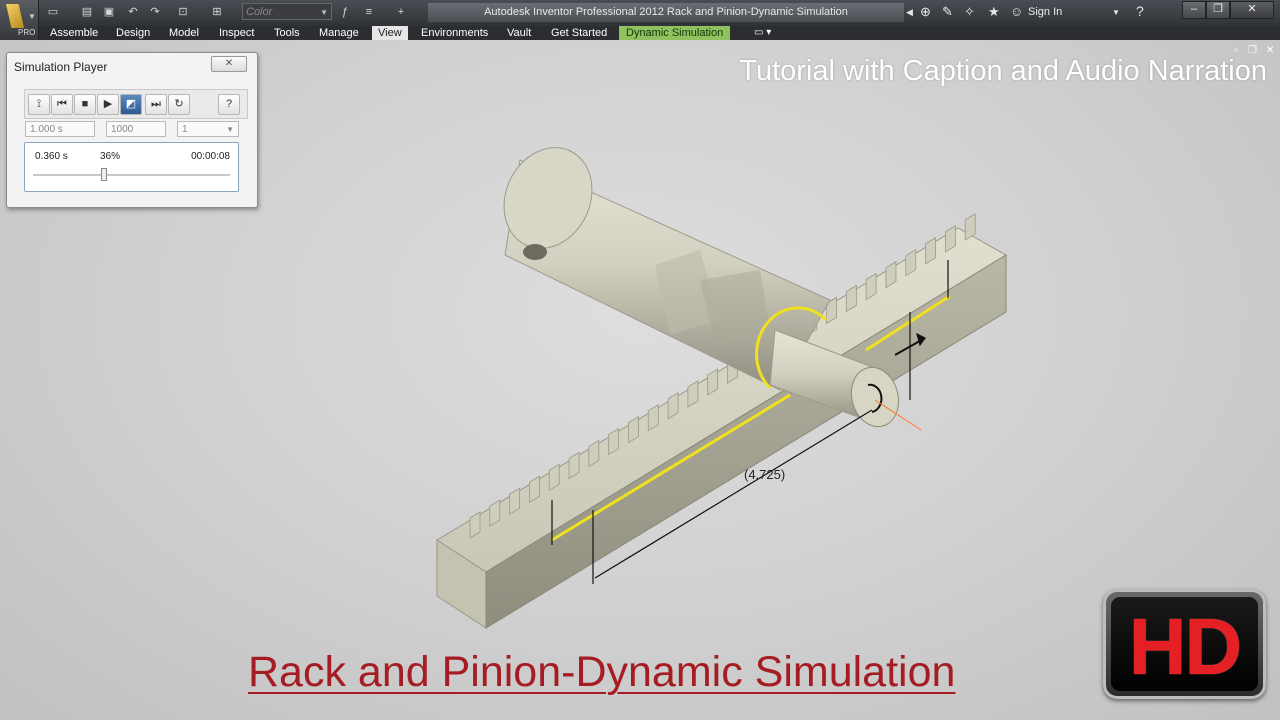 The width and height of the screenshot is (1280, 720). Describe the element at coordinates (61, 67) in the screenshot. I see `panel-title: Simulation Player` at that location.